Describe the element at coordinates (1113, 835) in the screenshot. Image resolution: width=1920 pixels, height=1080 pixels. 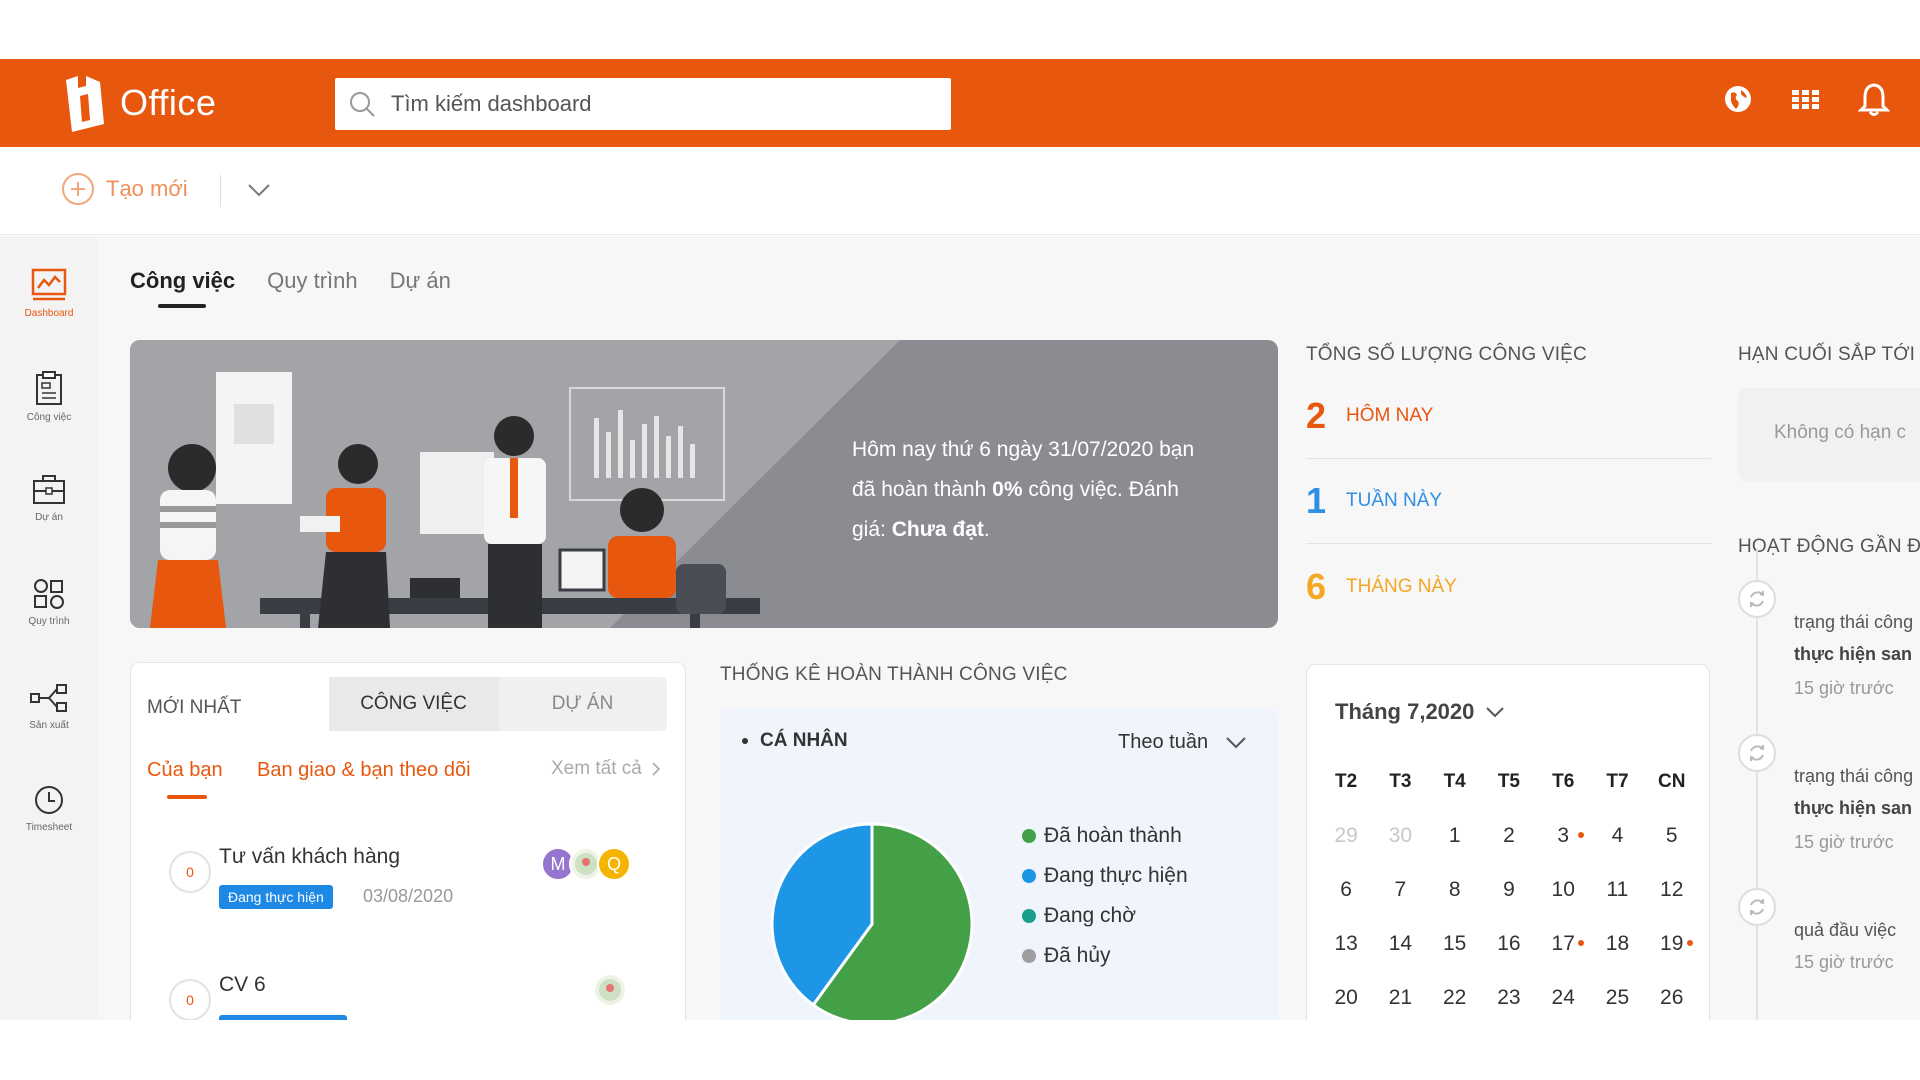
I see `legend-label: Đã hoàn thành` at that location.